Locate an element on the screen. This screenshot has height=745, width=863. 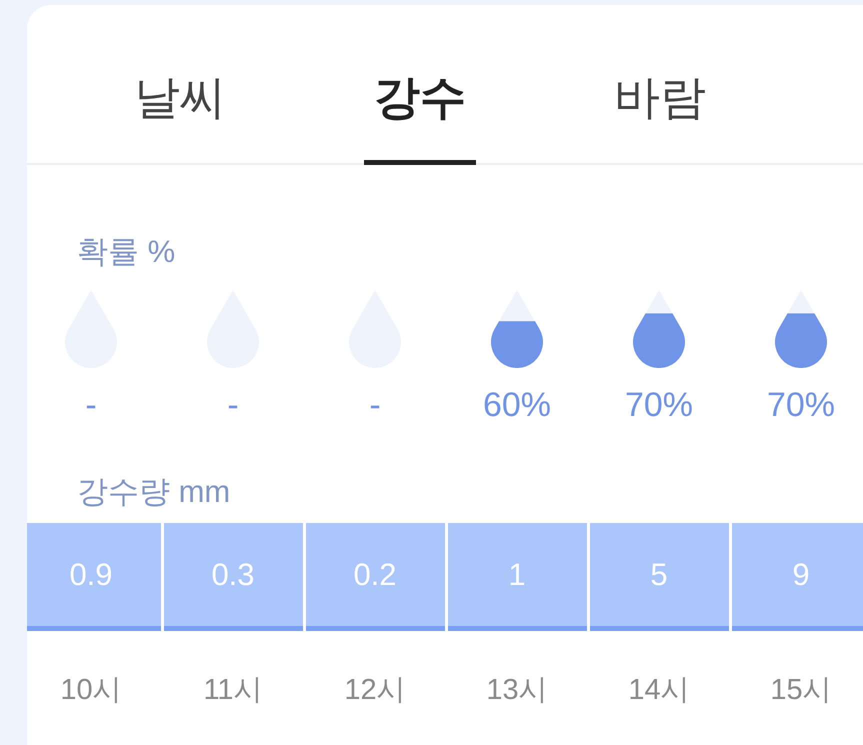
precipitation-cell: 1 is located at coordinates (517, 577).